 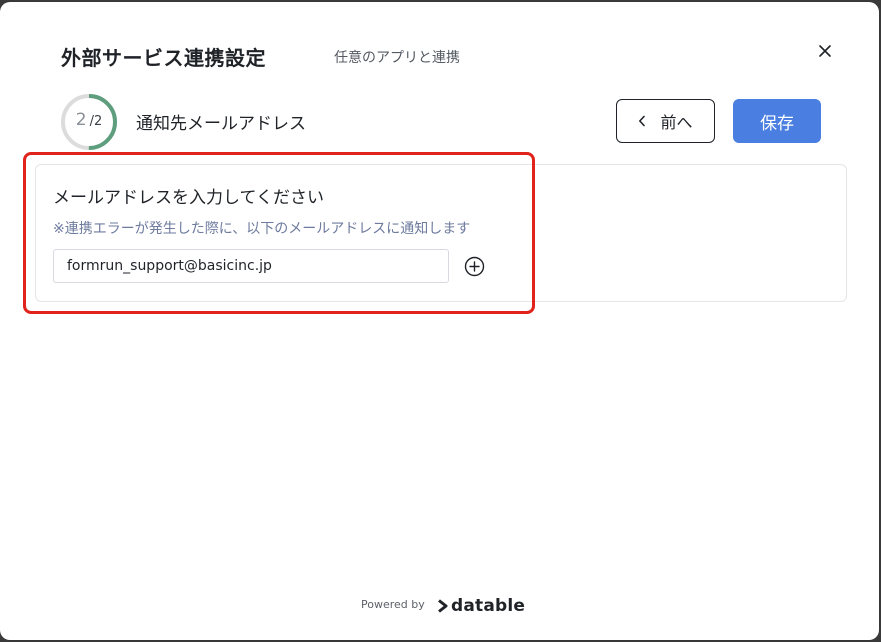 I want to click on chevron-left-icon, so click(x=642, y=121).